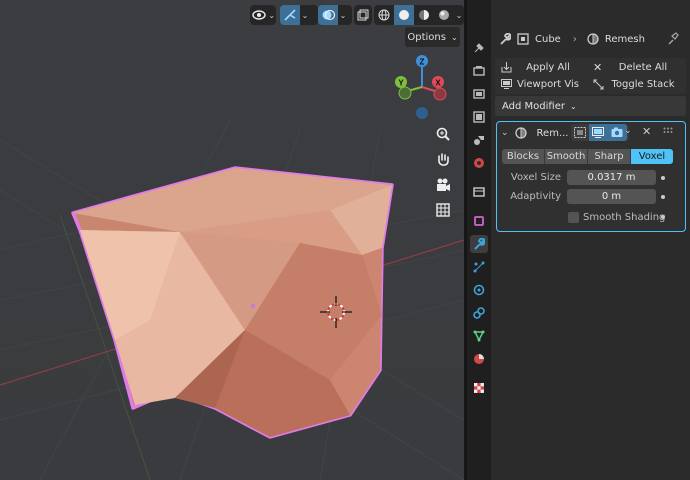  What do you see at coordinates (636, 84) in the screenshot?
I see `toggle-stack-button: Toggle Stack` at bounding box center [636, 84].